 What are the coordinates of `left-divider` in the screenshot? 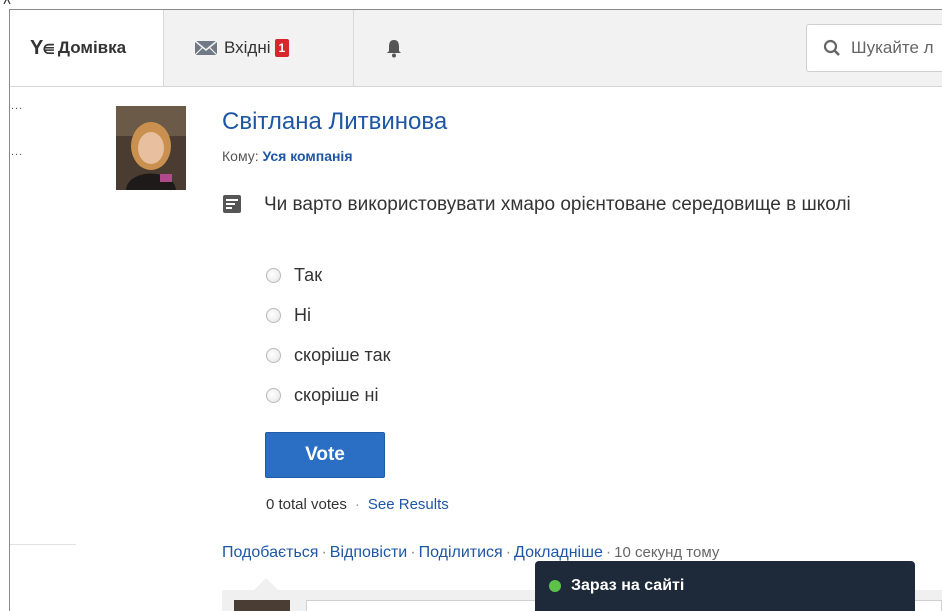 It's located at (43, 544).